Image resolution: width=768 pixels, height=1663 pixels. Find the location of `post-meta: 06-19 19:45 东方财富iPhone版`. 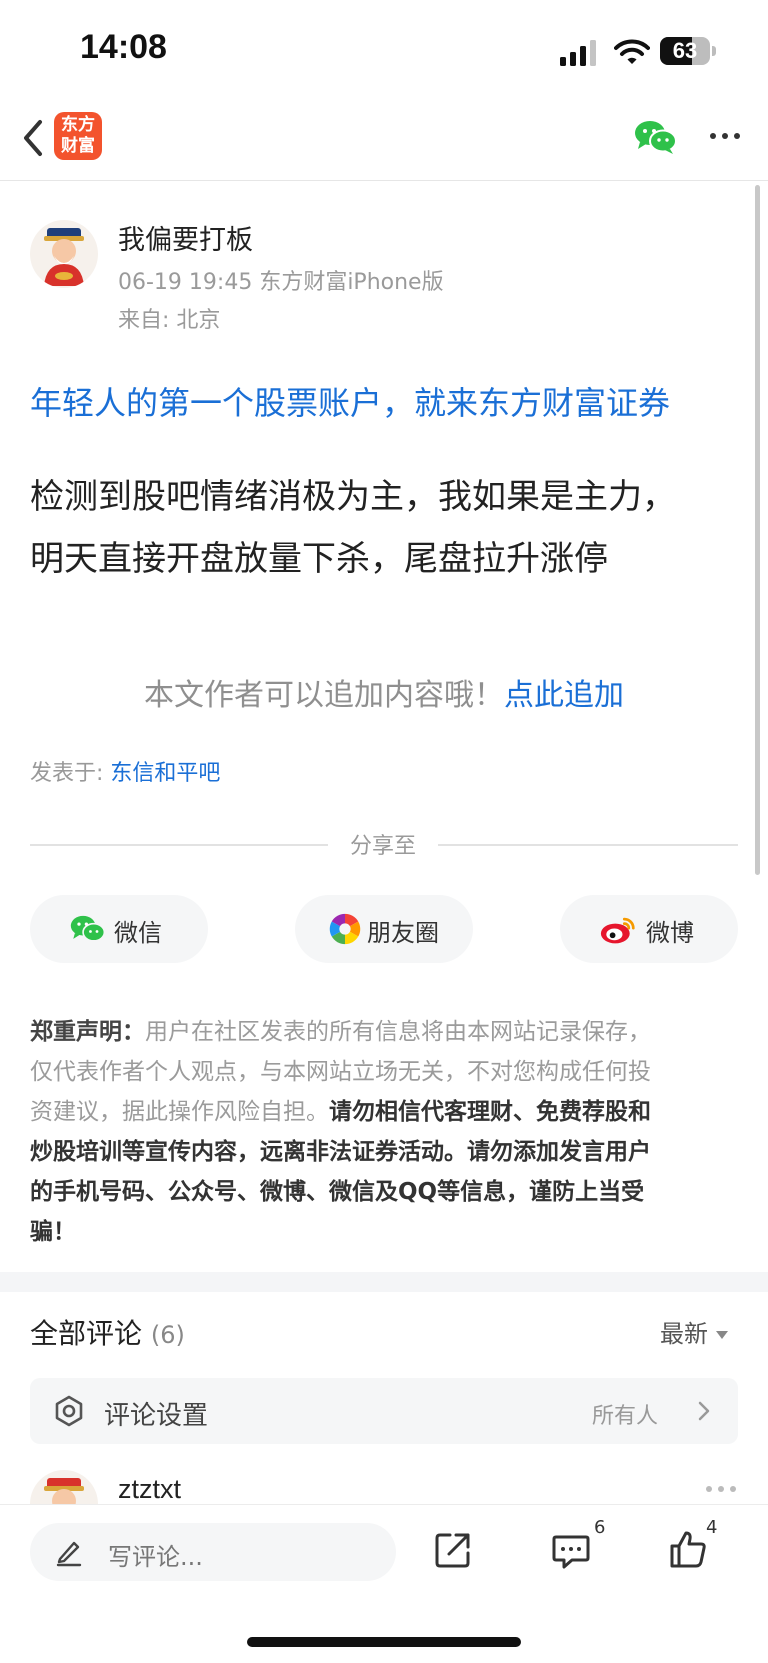

post-meta: 06-19 19:45 东方财富iPhone版 is located at coordinates (281, 282).